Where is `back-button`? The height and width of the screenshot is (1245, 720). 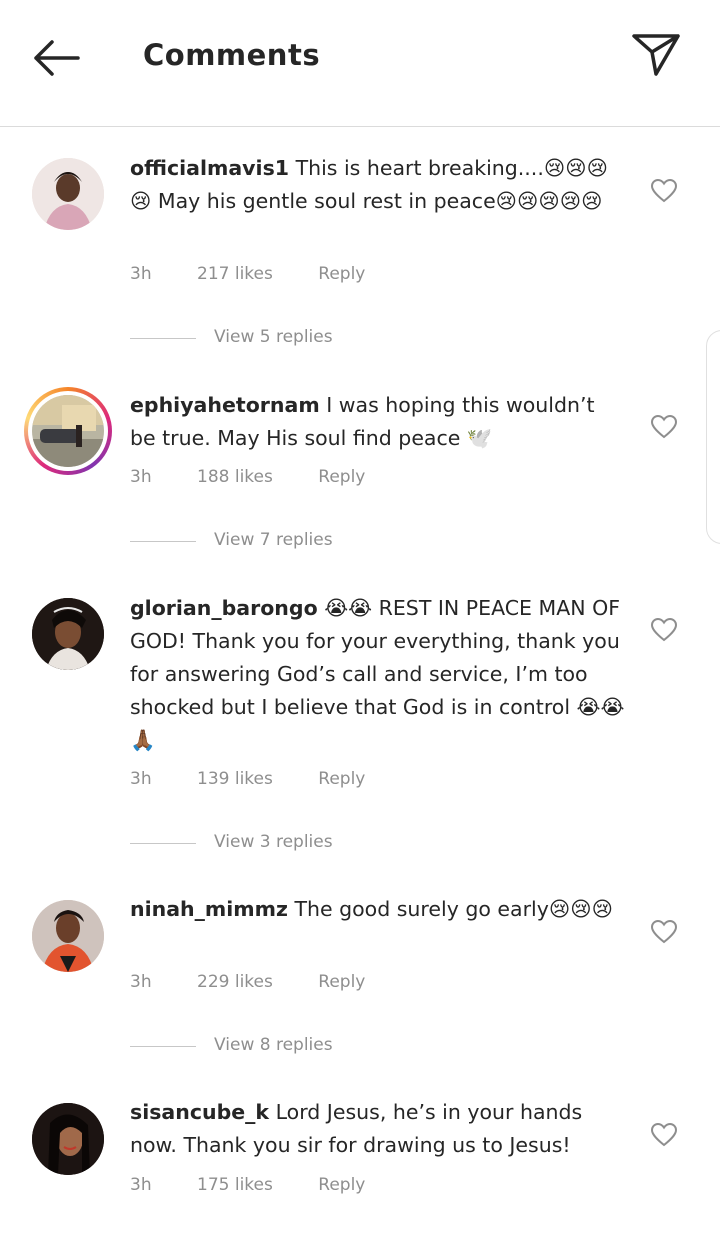
back-button is located at coordinates (56, 58).